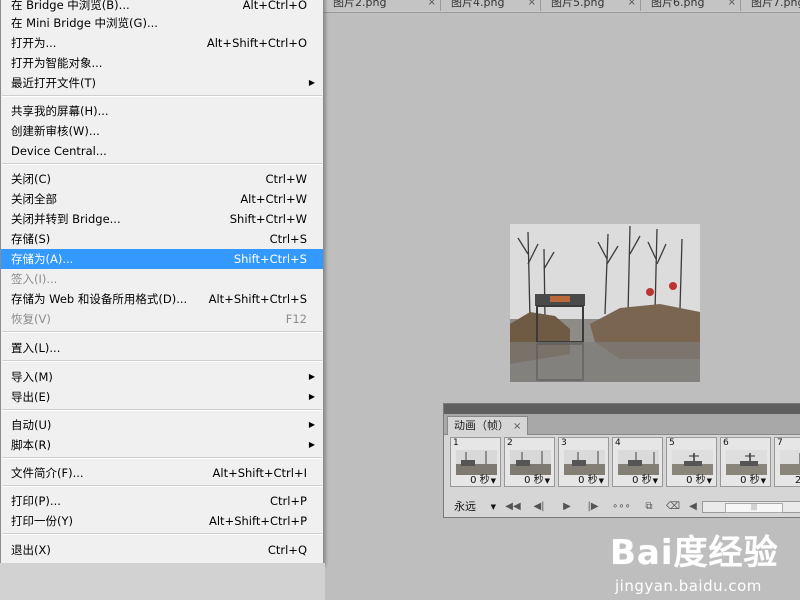  What do you see at coordinates (690, 5) in the screenshot?
I see `doc-tab-6: 图片6.png ×` at bounding box center [690, 5].